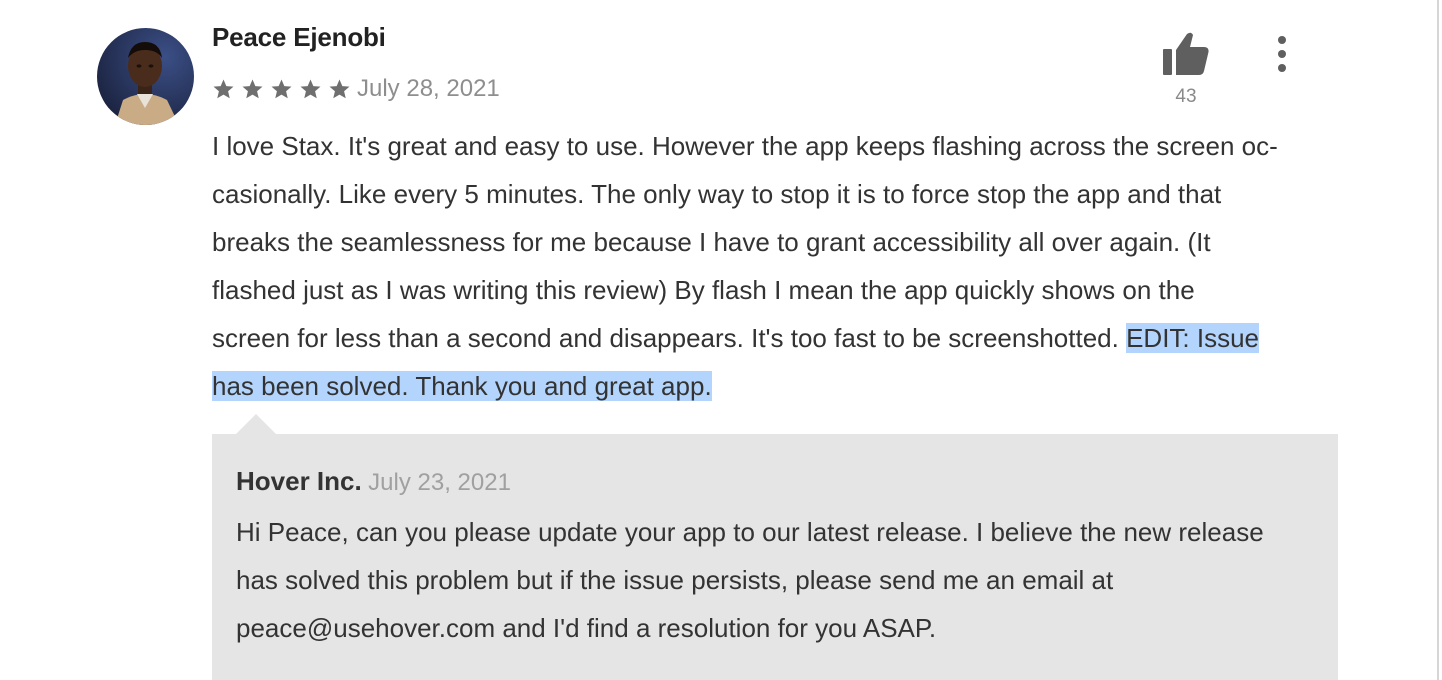  I want to click on selected-text: EDIT: Issue, so click(1193, 338).